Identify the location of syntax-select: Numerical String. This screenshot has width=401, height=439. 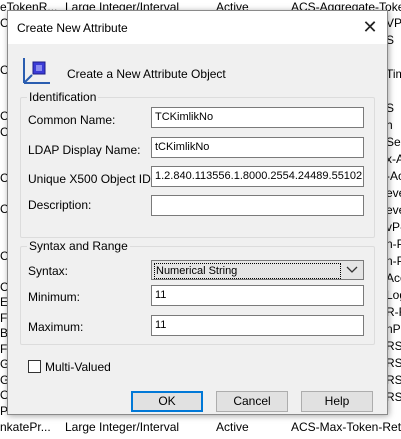
(257, 270).